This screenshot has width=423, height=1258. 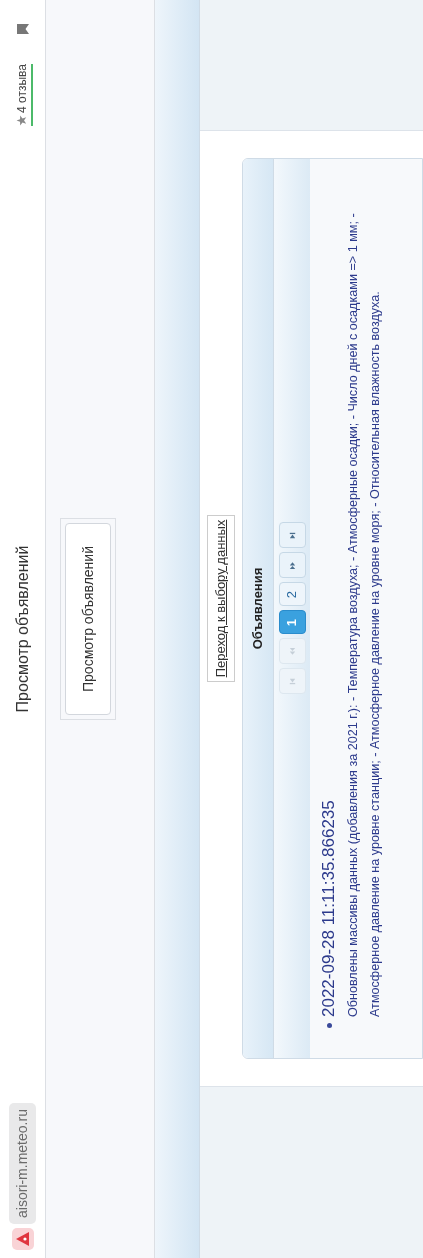 I want to click on panel-title: Объявления, so click(x=258, y=608).